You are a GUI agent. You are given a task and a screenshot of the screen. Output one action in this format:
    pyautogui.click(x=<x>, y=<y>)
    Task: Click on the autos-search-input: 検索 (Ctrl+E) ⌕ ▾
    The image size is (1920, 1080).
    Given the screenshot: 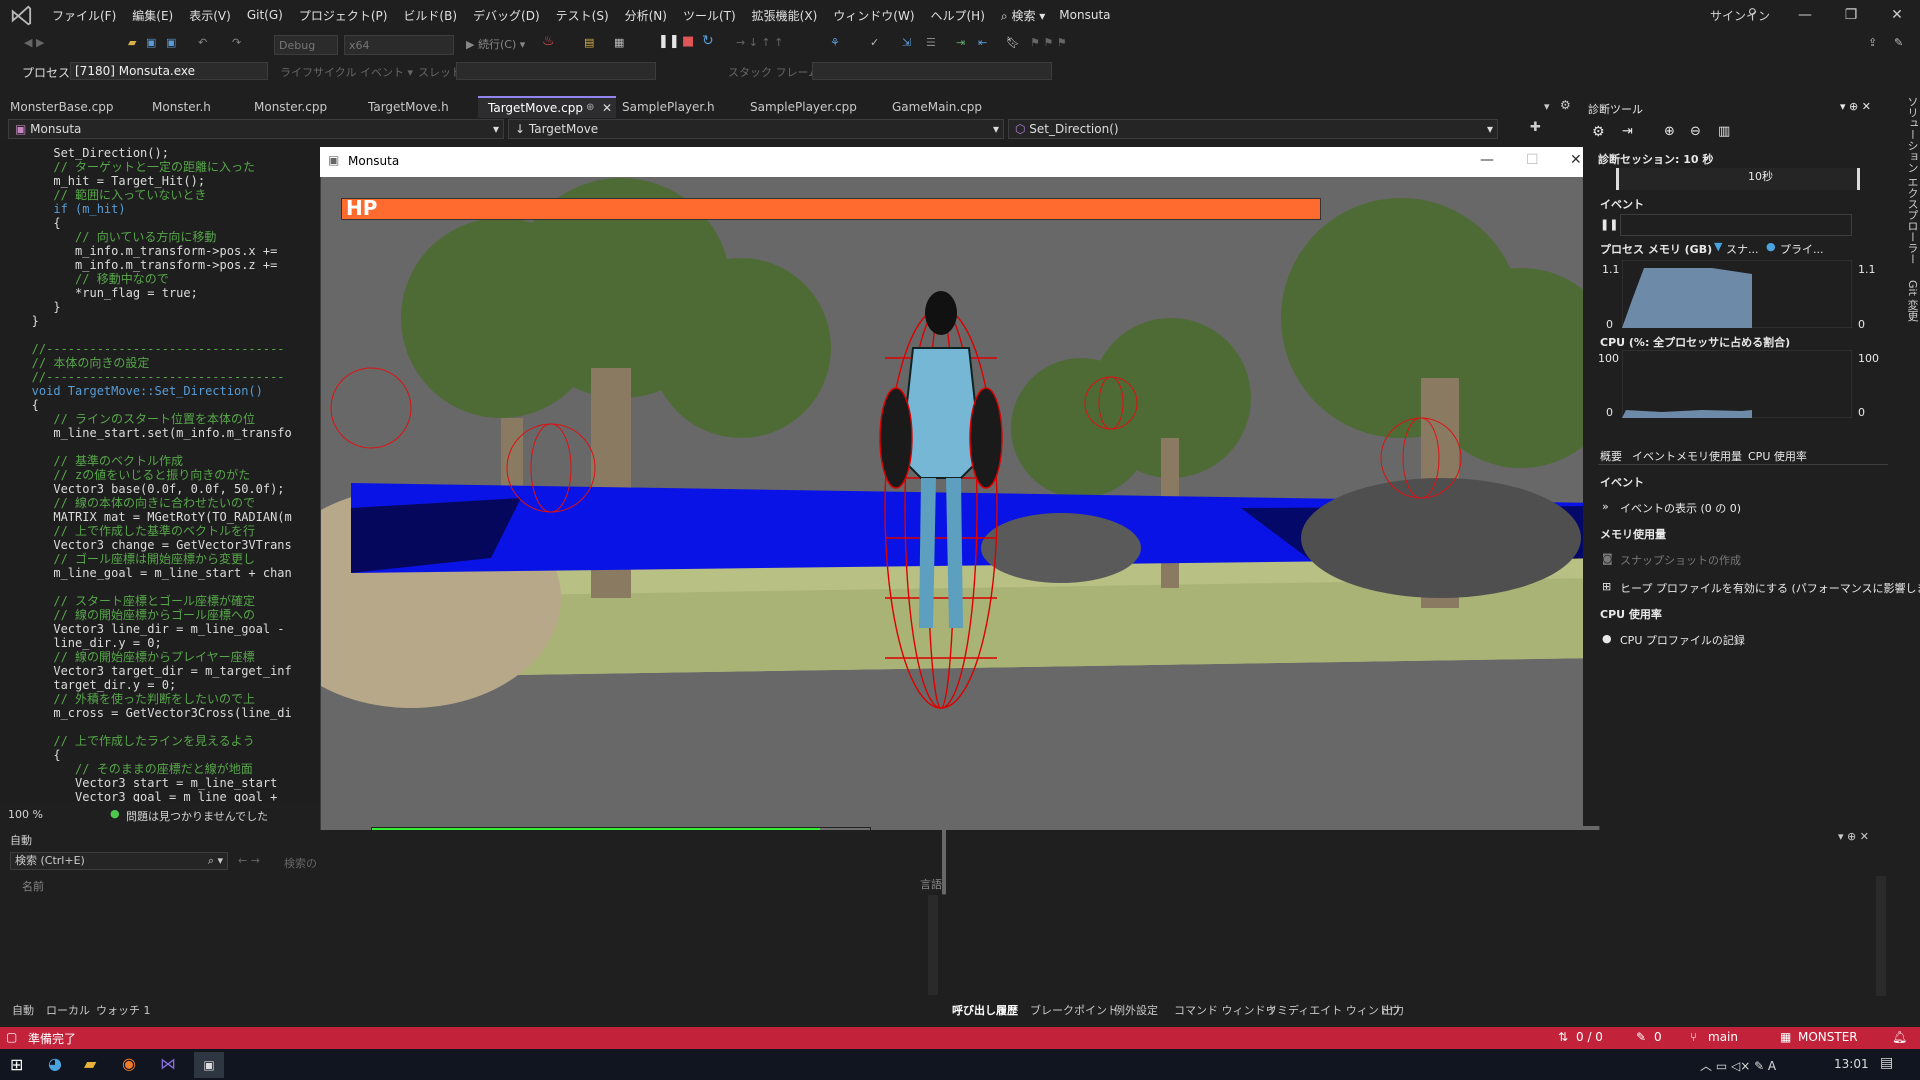 What is the action you would take?
    pyautogui.click(x=119, y=861)
    